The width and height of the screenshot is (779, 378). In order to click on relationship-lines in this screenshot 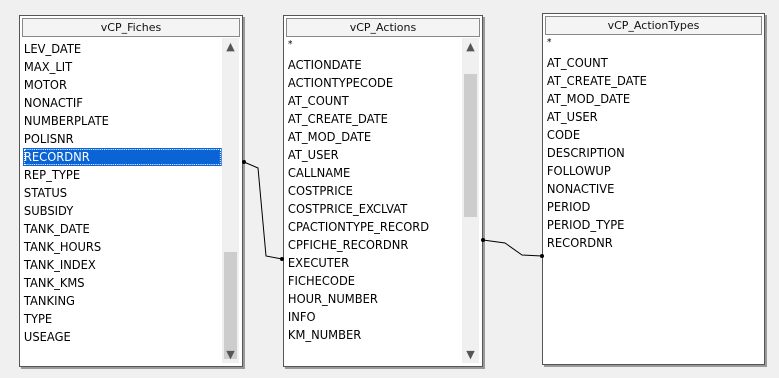, I will do `click(393, 210)`.